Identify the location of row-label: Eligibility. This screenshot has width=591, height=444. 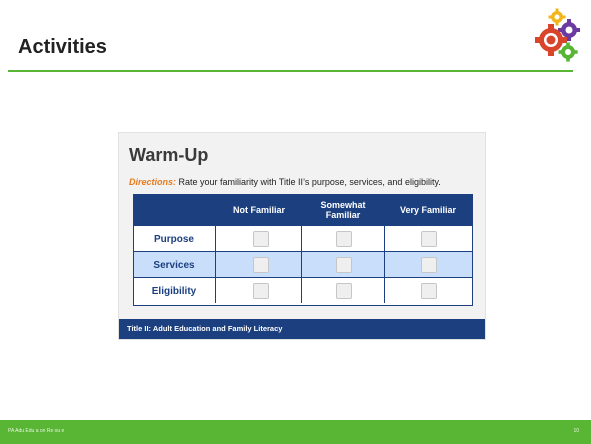
(174, 291).